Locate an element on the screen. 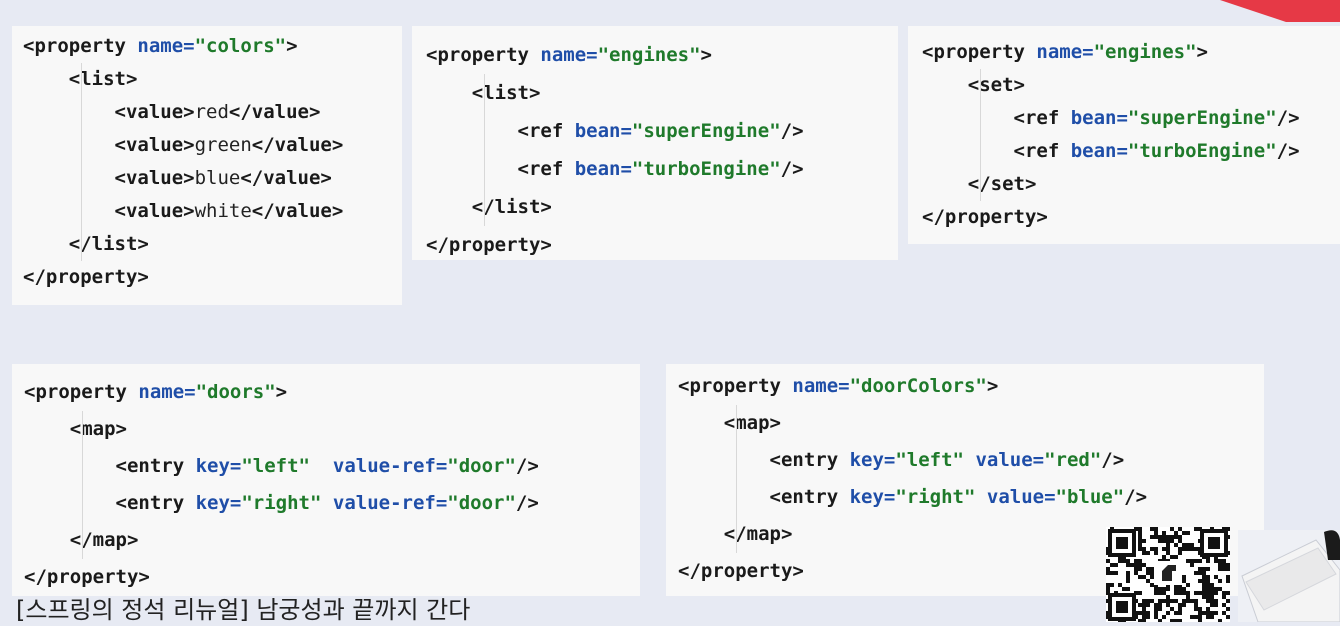 This screenshot has width=1340, height=626. code-token: <set> is located at coordinates (973, 85).